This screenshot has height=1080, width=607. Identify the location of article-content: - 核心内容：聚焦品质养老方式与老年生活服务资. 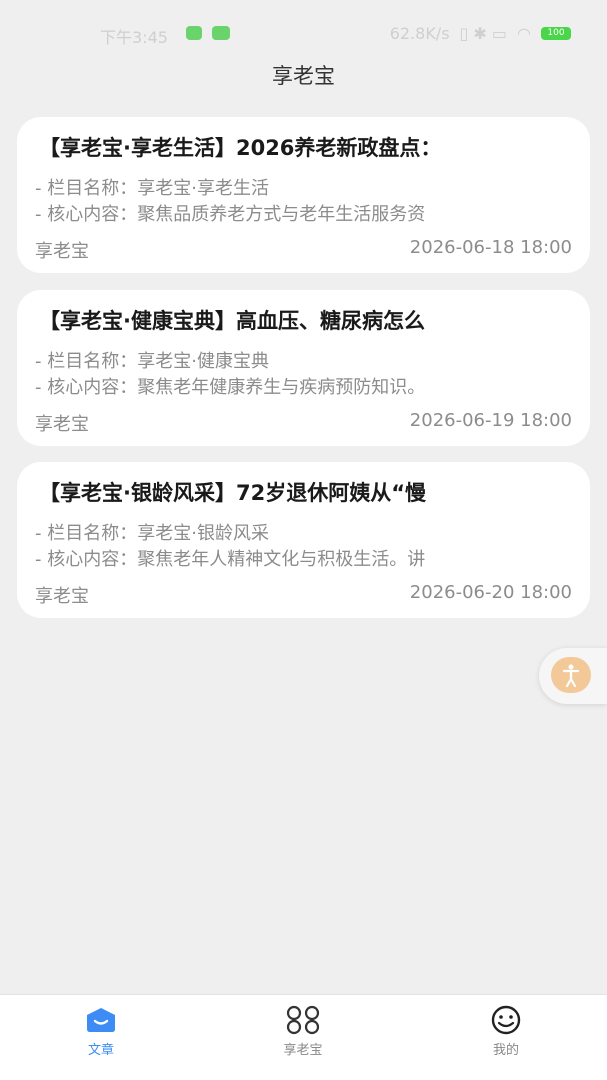
(230, 214).